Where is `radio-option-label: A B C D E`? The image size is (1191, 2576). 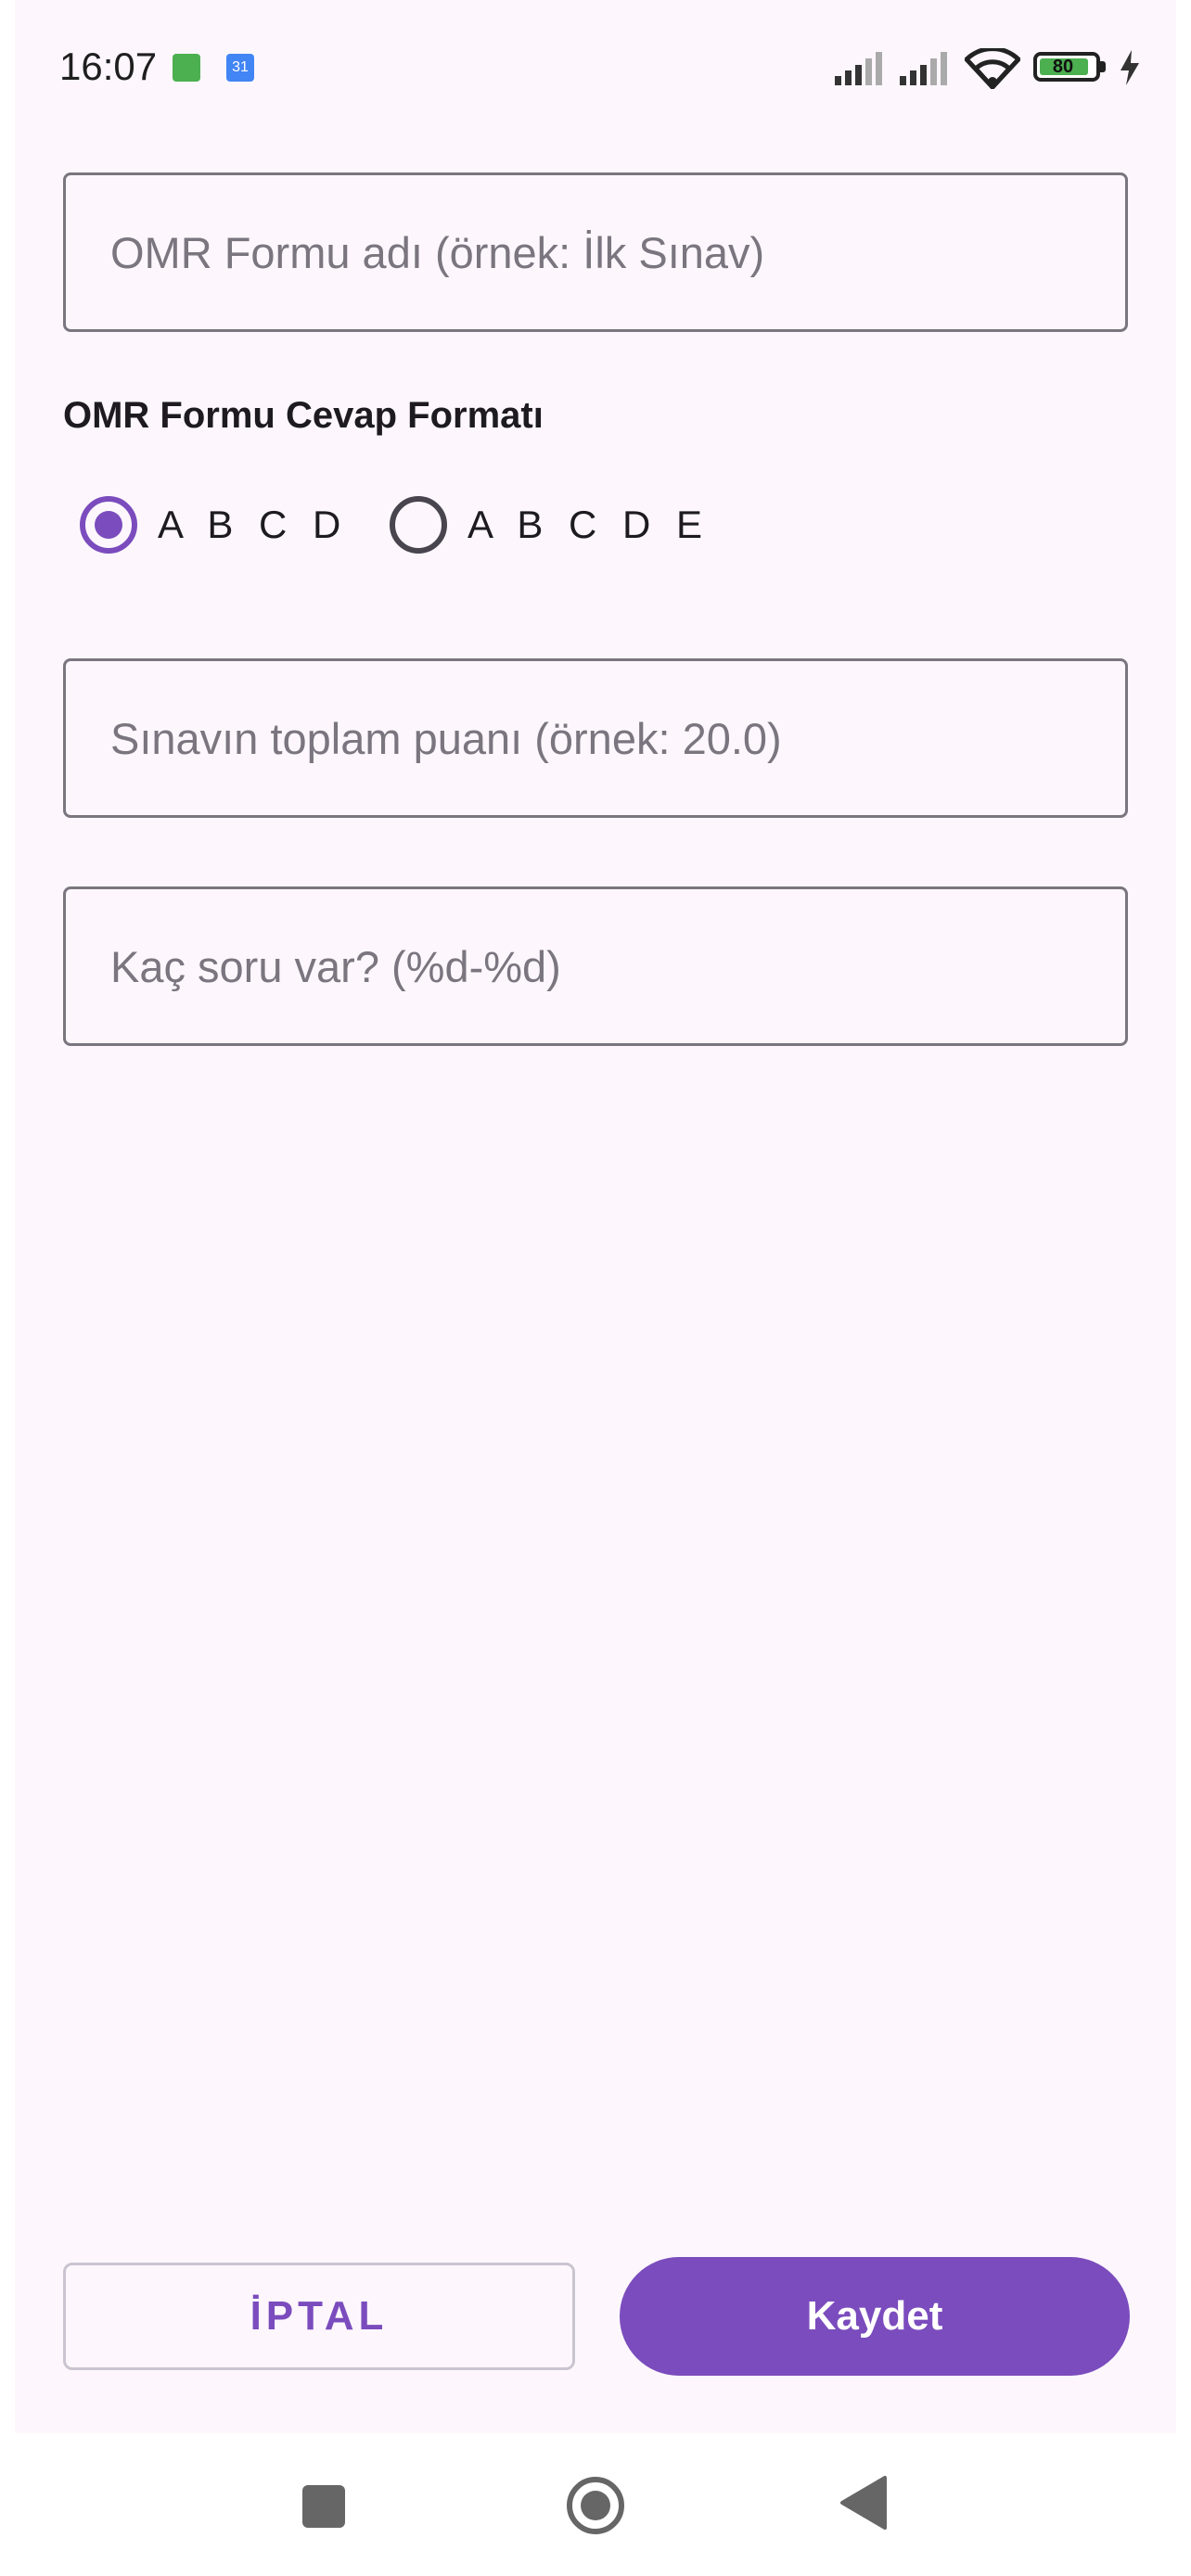
radio-option-label: A B C D E is located at coordinates (589, 524).